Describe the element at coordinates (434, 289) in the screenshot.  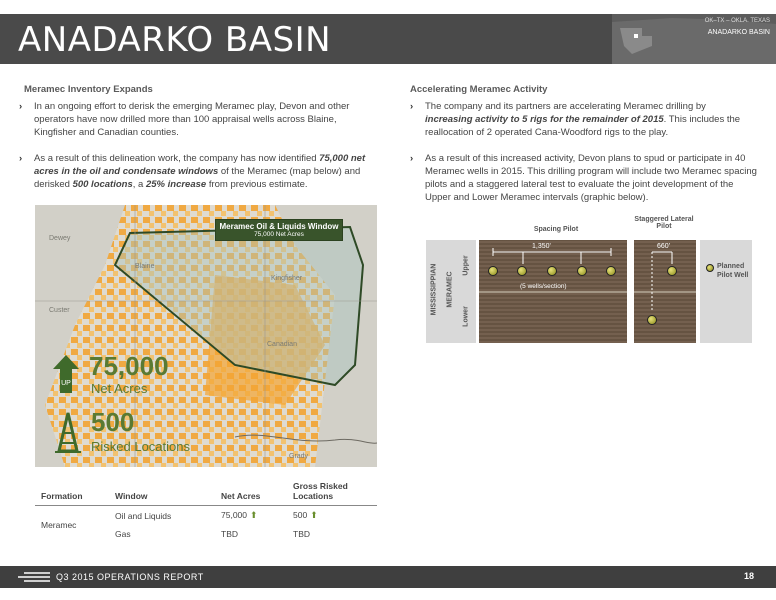
I see `system-label: MISSISSIPPIAN` at that location.